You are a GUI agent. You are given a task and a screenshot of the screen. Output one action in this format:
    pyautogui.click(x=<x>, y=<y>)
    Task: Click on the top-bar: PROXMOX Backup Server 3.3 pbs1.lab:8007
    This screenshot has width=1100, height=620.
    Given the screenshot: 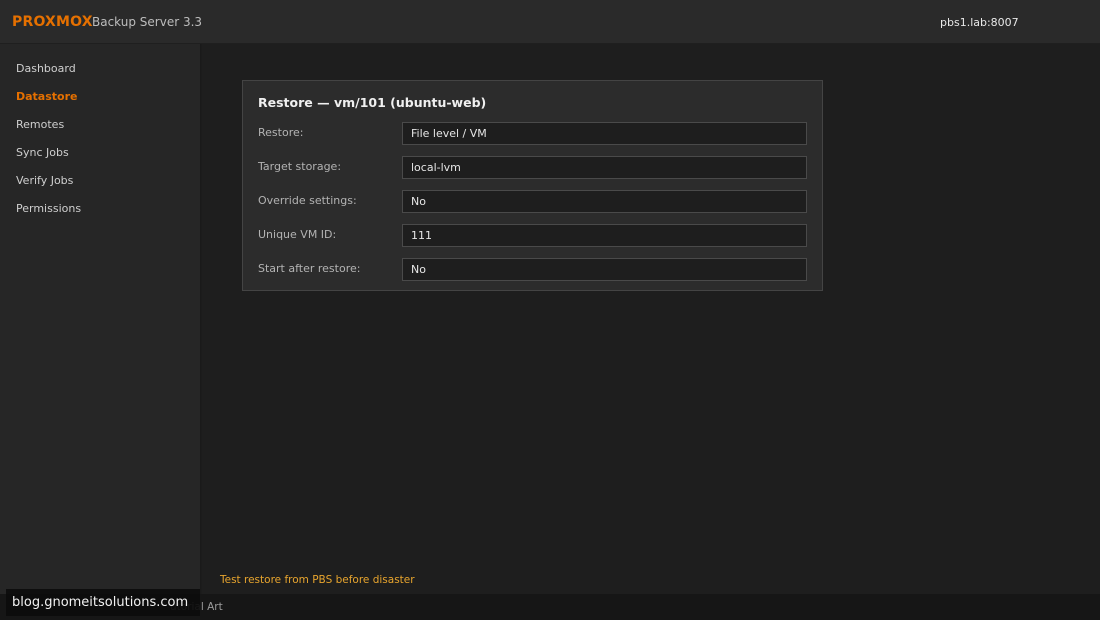 What is the action you would take?
    pyautogui.click(x=550, y=22)
    